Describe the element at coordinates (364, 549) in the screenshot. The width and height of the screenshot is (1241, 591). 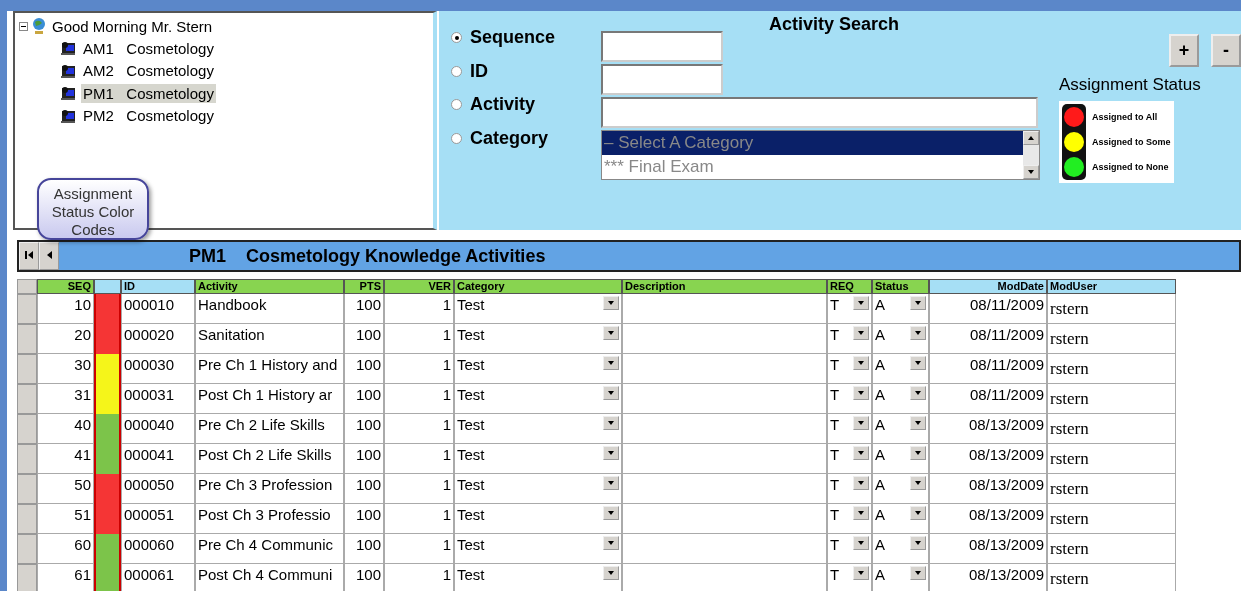
I see `table-cell: 100` at that location.